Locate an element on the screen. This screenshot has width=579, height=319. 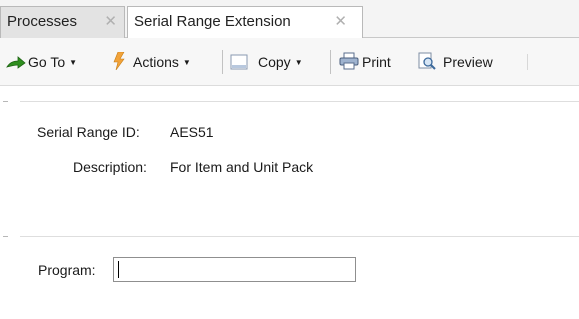
tab-strip: Processes ✕ Serial Range Extension ✕ is located at coordinates (289, 19).